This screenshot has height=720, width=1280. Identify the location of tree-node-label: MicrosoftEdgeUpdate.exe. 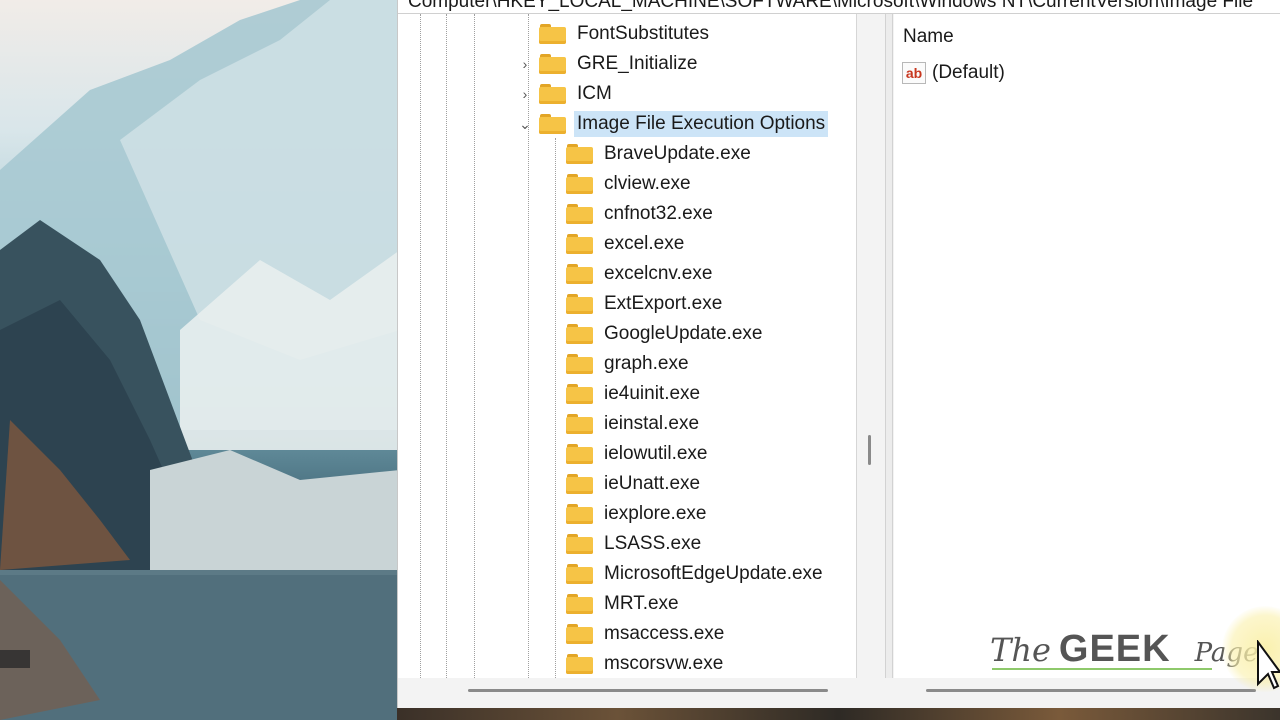
(713, 573).